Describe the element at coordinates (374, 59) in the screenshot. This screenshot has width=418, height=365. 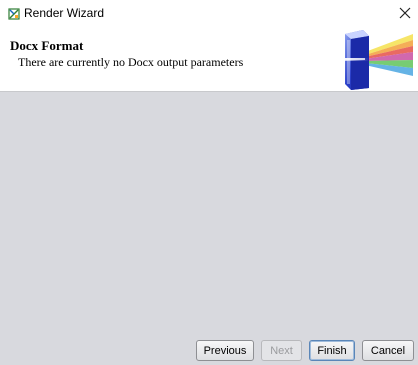
I see `render-prism-logo-icon` at that location.